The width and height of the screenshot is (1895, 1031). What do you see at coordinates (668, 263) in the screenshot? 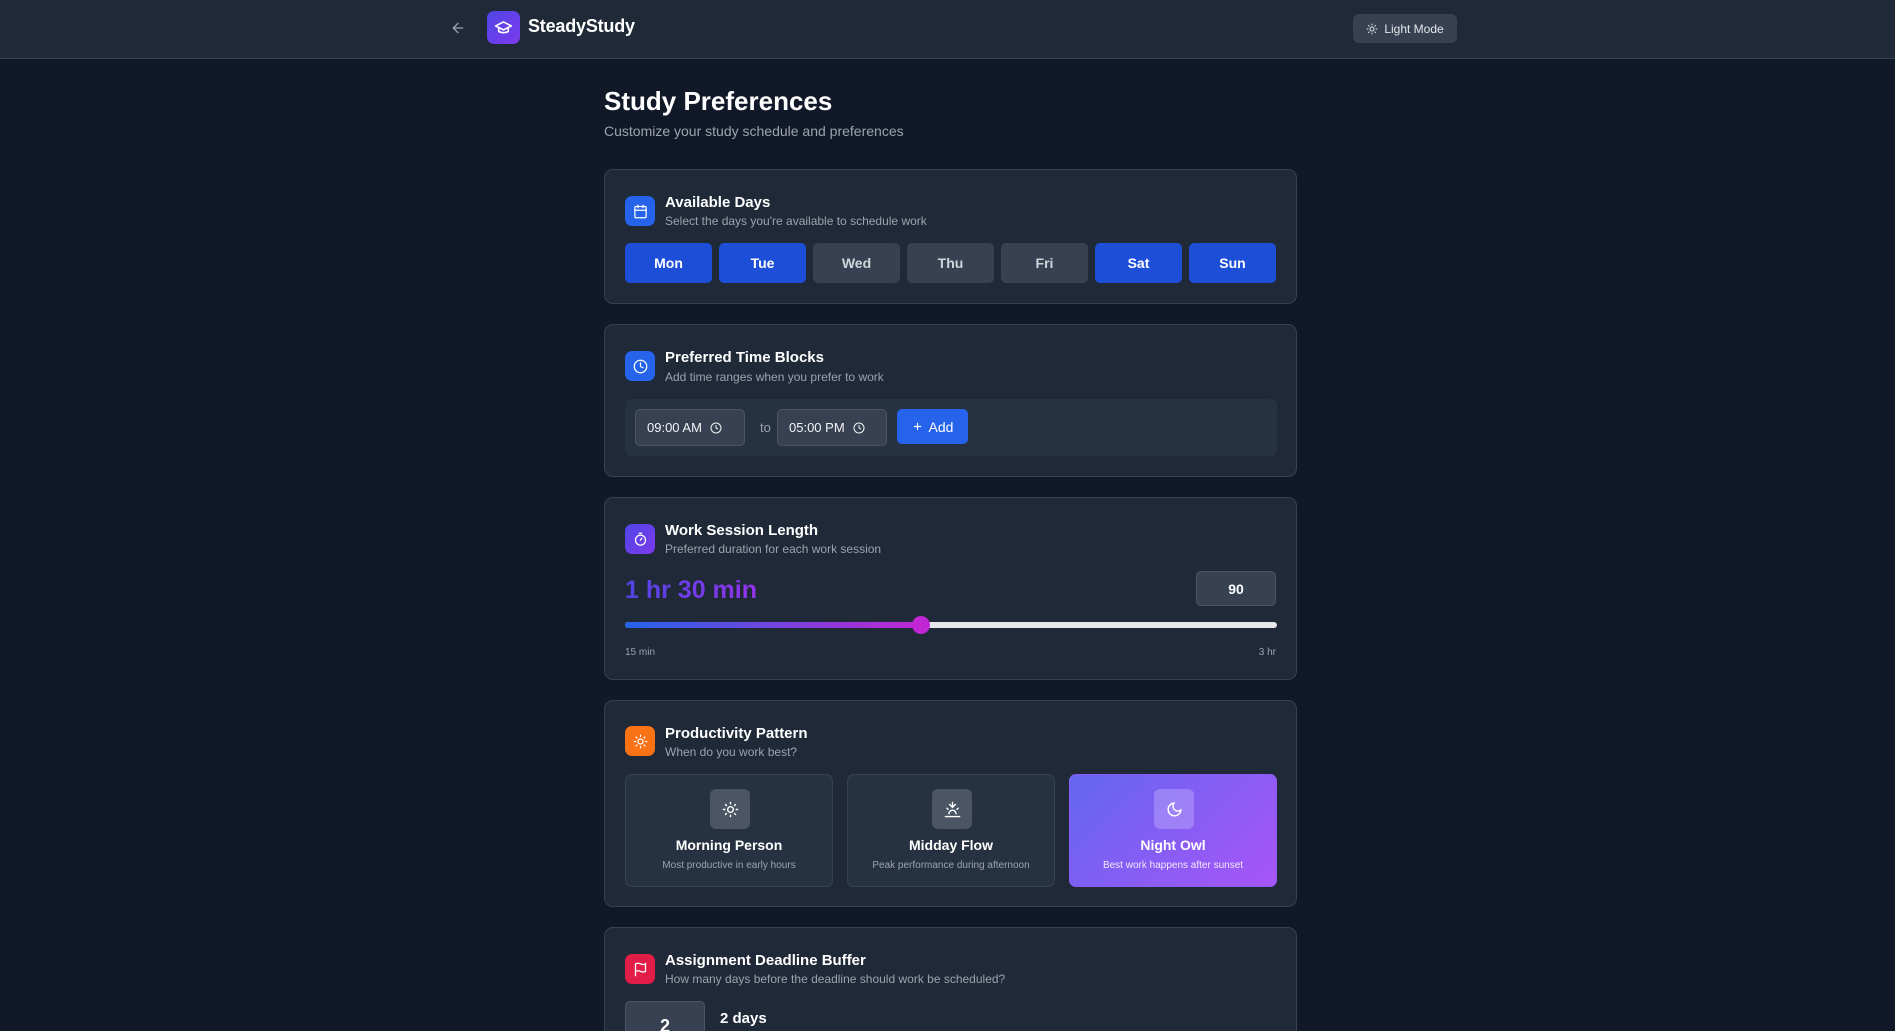
I see `day-button-mon: Mon` at bounding box center [668, 263].